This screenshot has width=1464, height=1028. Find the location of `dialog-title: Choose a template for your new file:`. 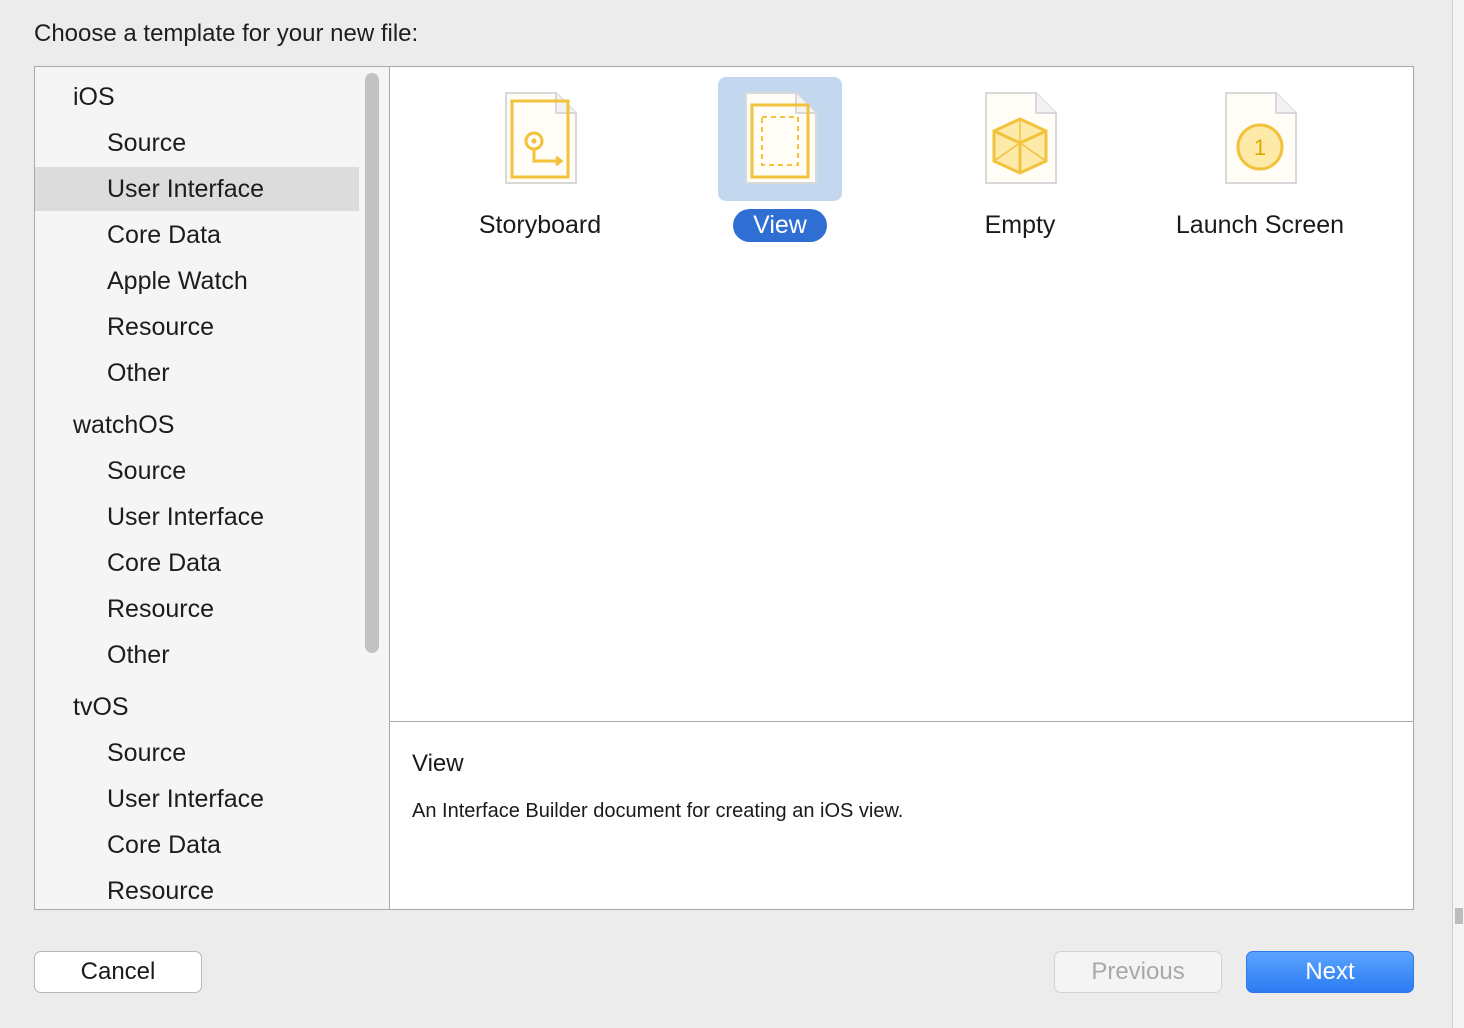

dialog-title: Choose a template for your new file: is located at coordinates (226, 33).